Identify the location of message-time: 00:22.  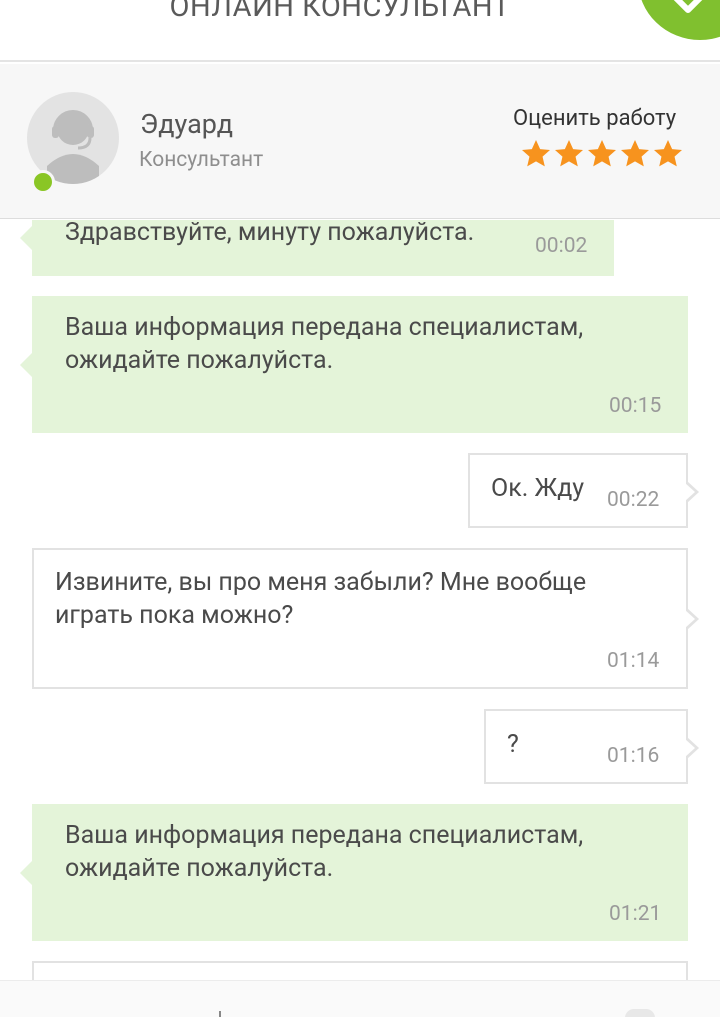
(633, 500).